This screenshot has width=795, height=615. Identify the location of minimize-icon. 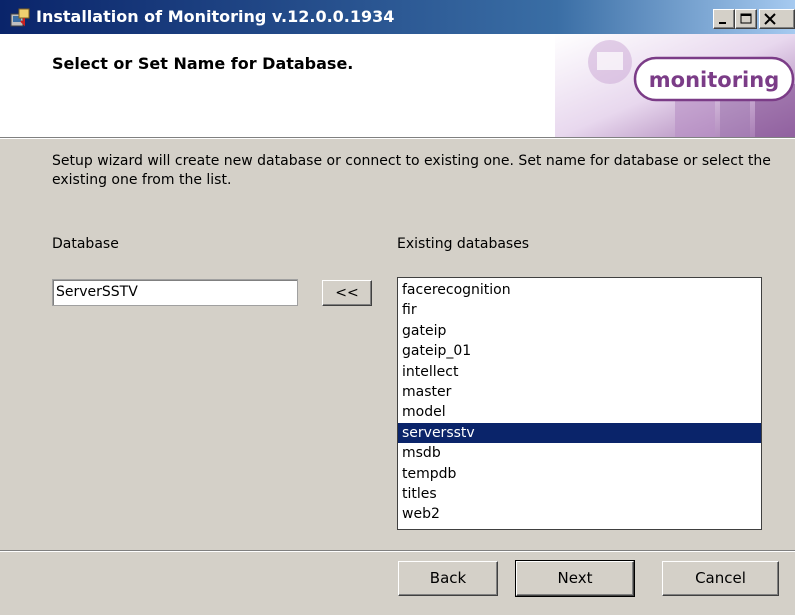
(722, 23).